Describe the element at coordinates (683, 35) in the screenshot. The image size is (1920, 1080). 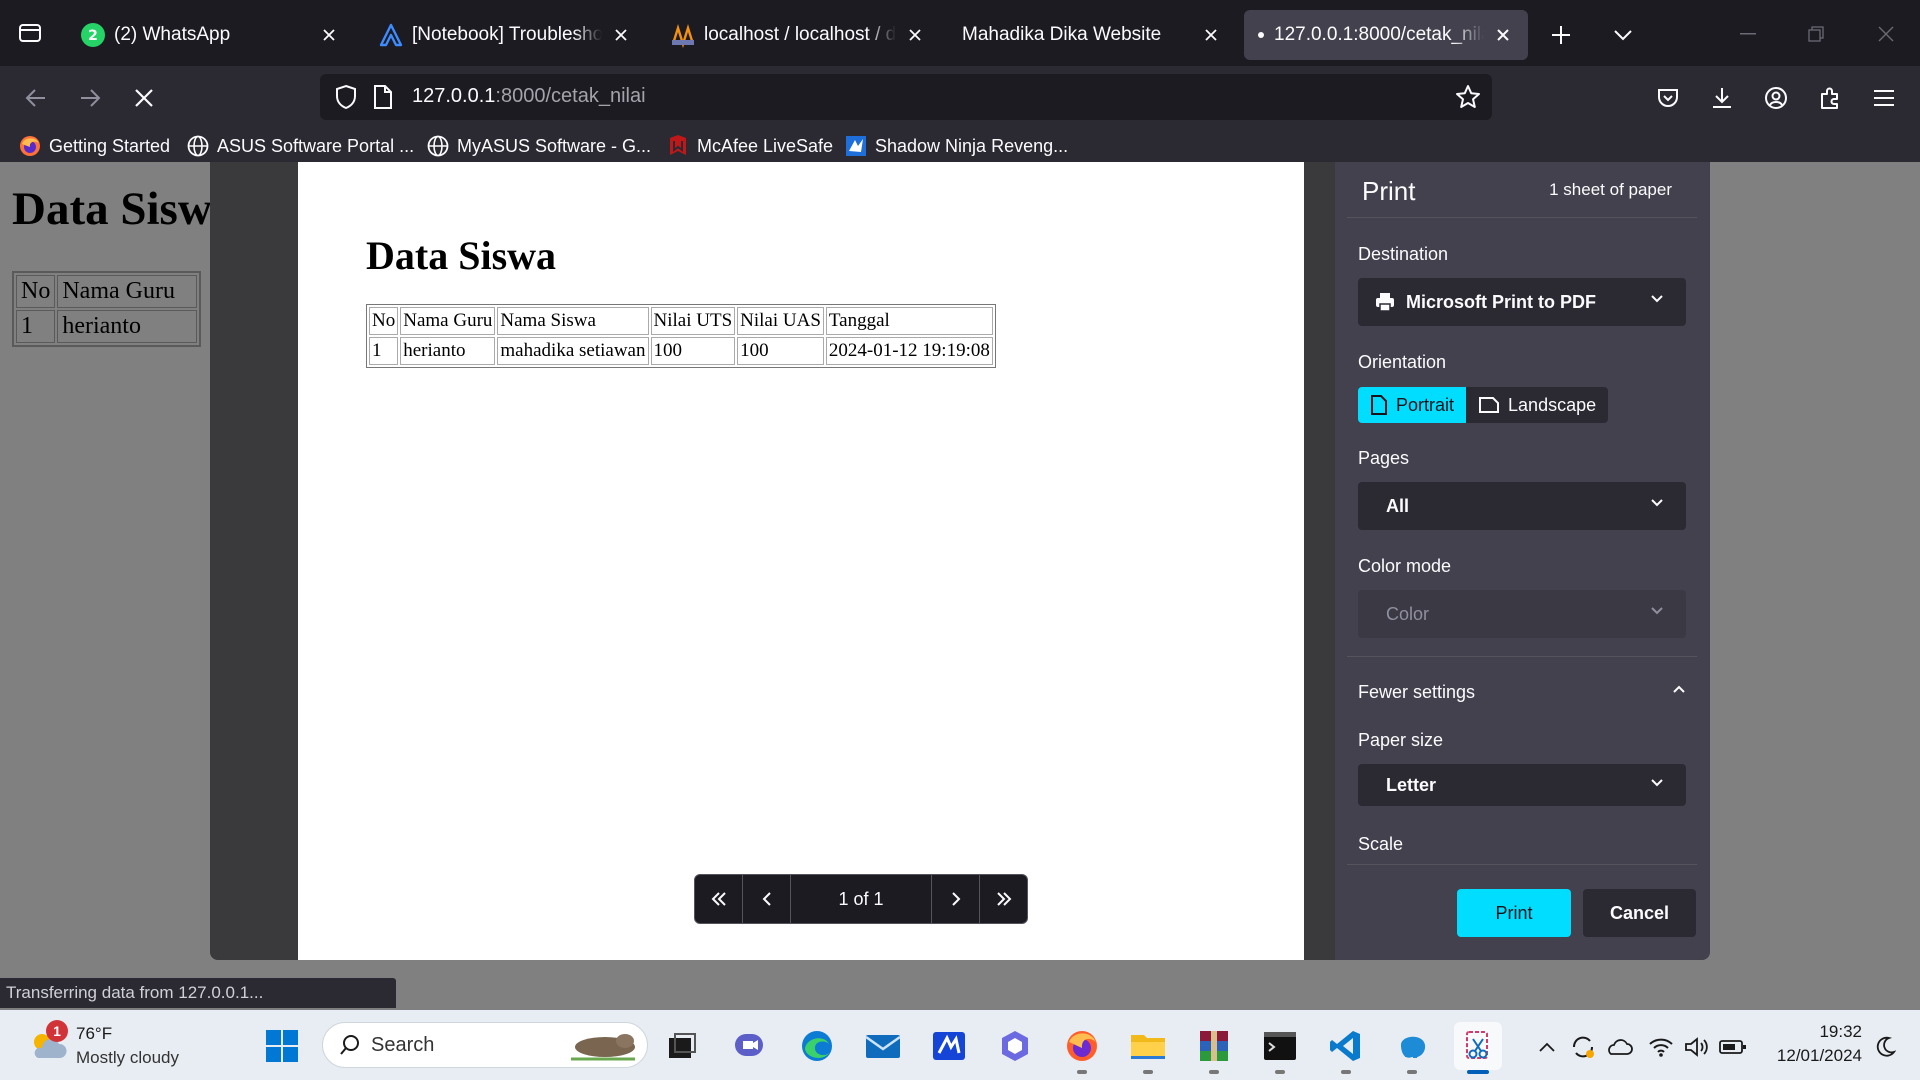
I see `phpmyadmin-icon` at that location.